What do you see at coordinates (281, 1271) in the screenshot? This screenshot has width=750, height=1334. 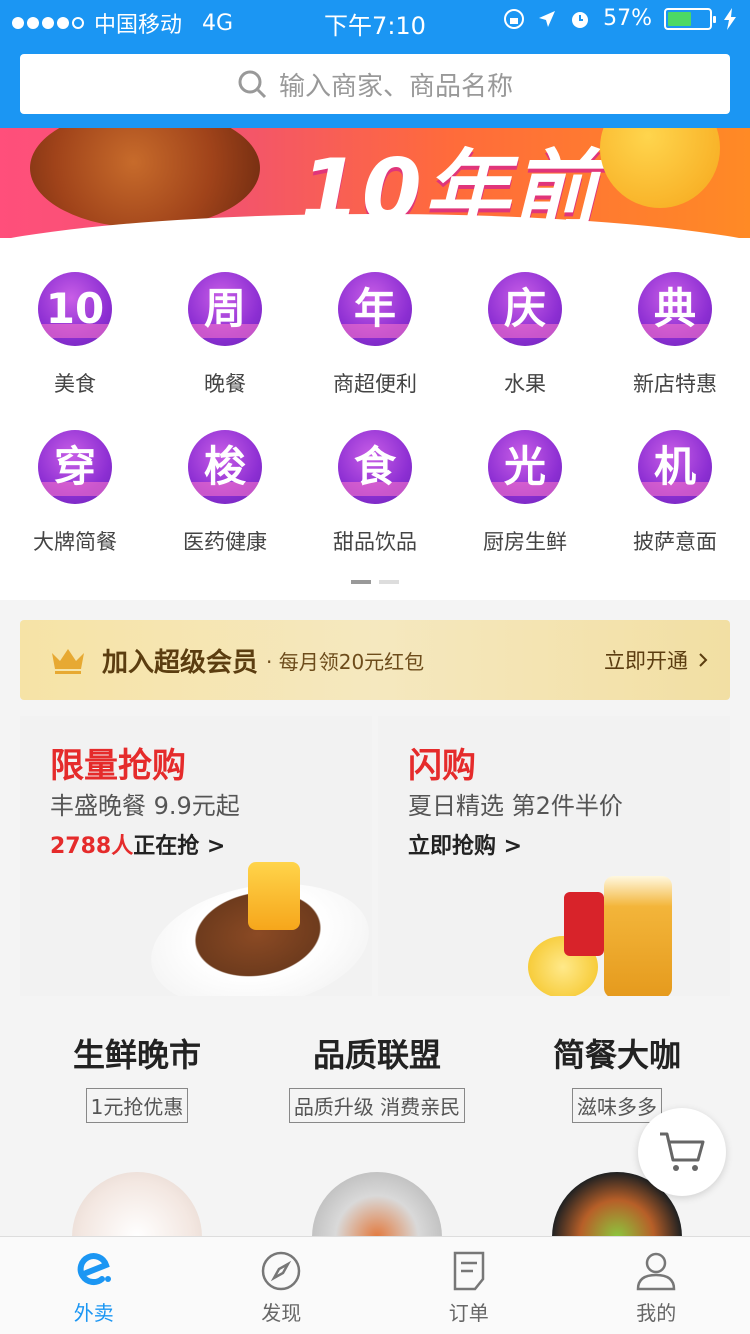 I see `compass-icon` at bounding box center [281, 1271].